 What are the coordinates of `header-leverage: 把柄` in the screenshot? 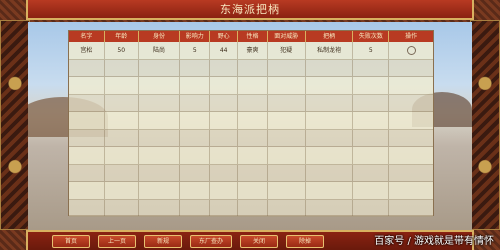 It's located at (330, 36).